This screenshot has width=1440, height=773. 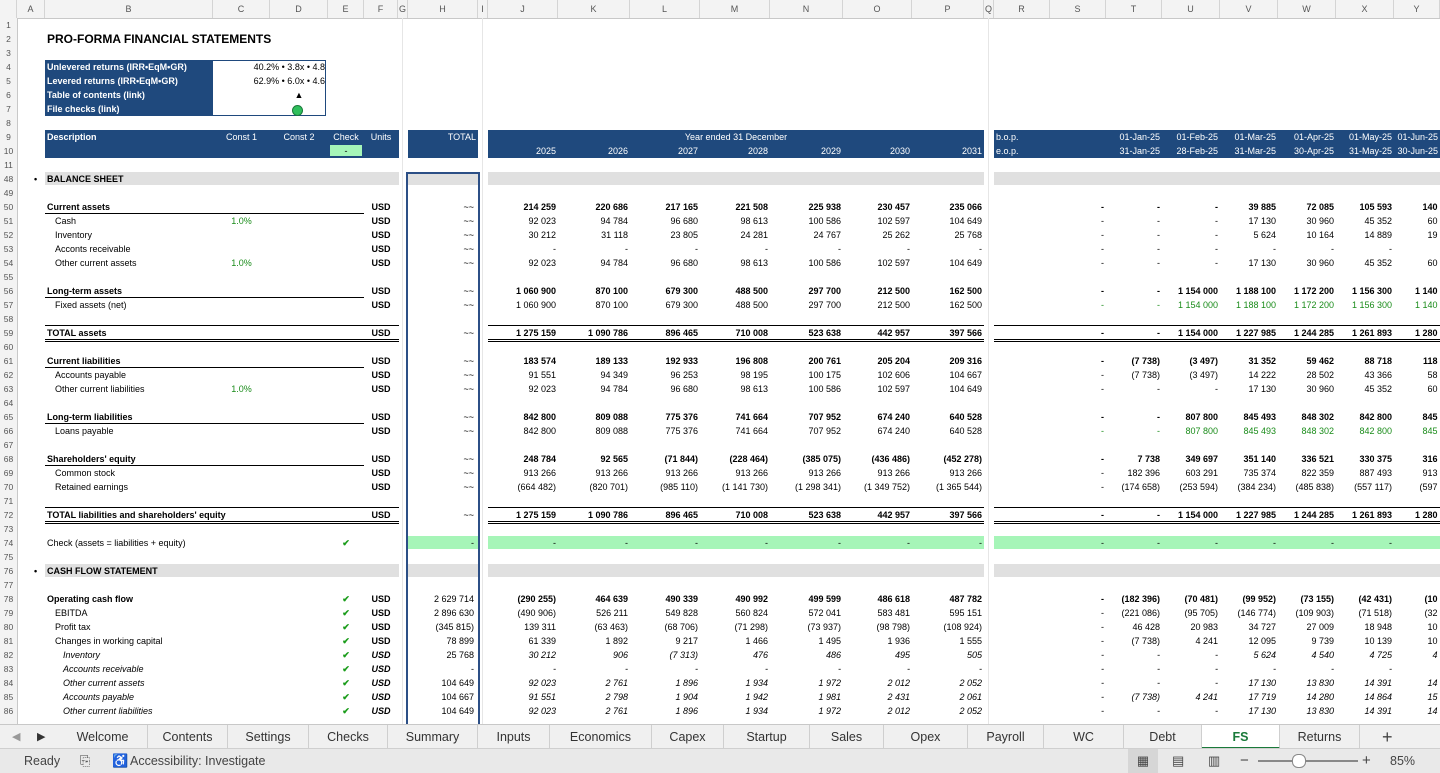 What do you see at coordinates (1417, 683) in the screenshot?
I see `line-month-6-row-84: 14 78` at bounding box center [1417, 683].